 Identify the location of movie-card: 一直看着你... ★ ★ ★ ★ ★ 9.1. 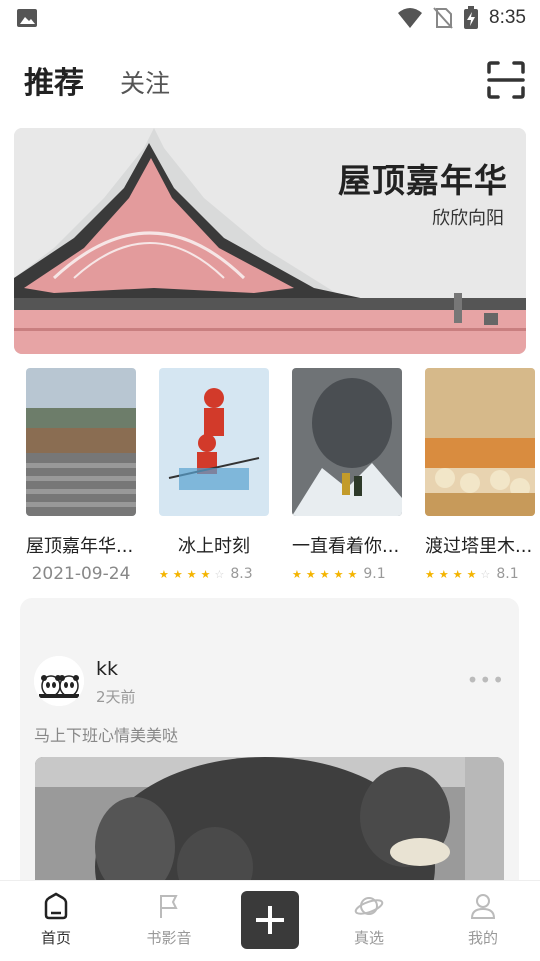
(347, 475).